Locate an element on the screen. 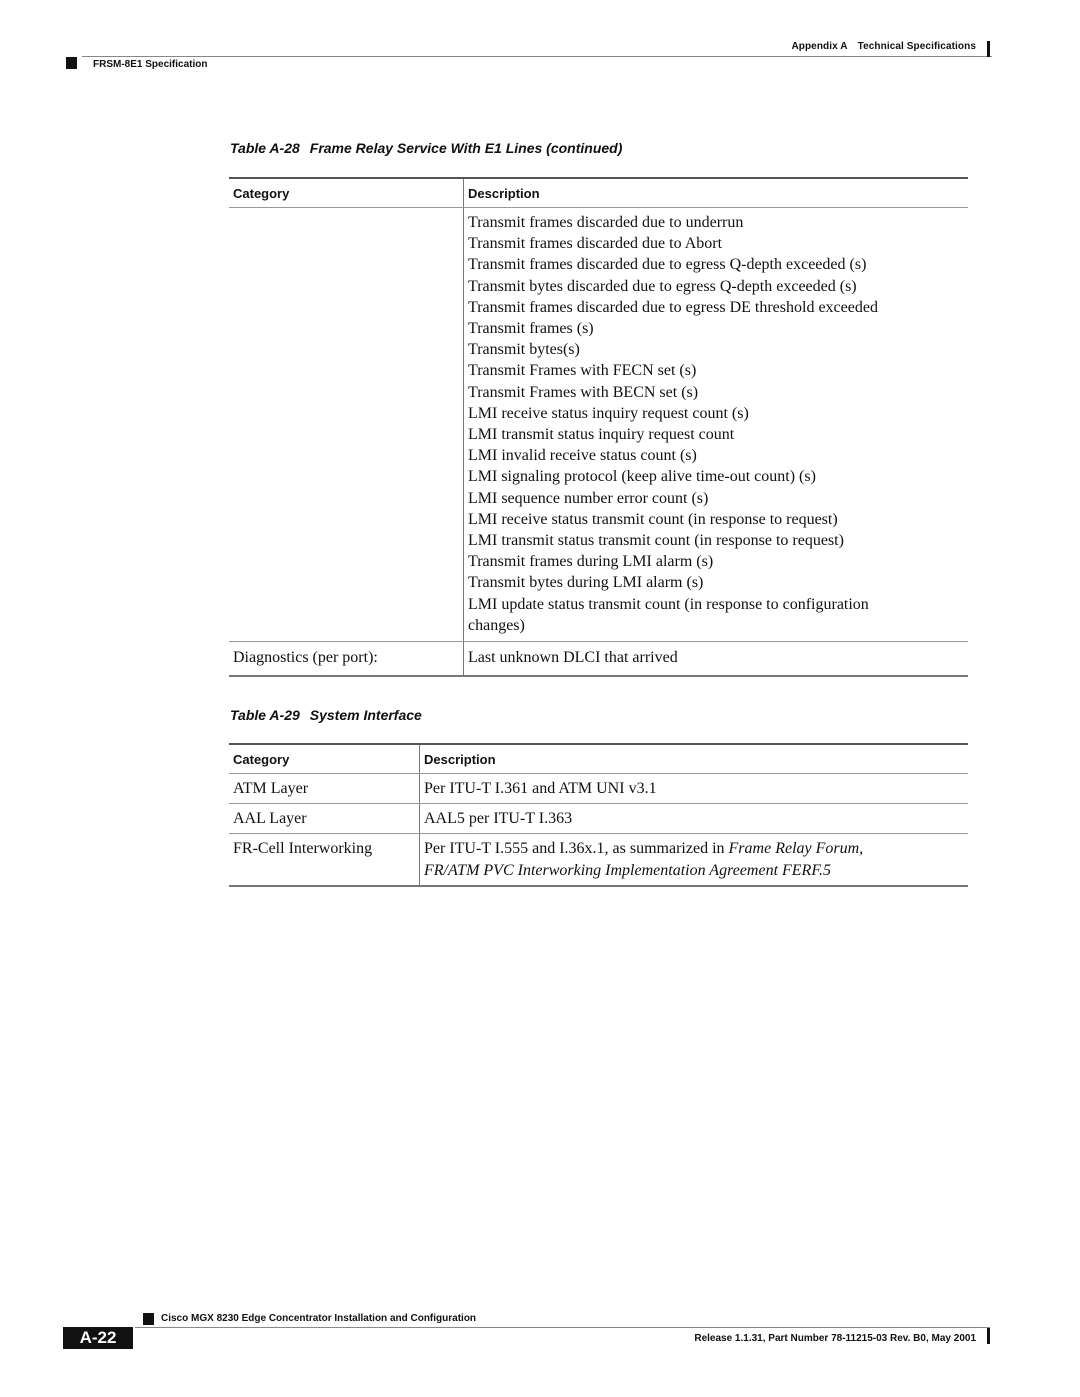  table-row: AAL Layer AAL5 per ITU-T I.363 is located at coordinates (598, 819).